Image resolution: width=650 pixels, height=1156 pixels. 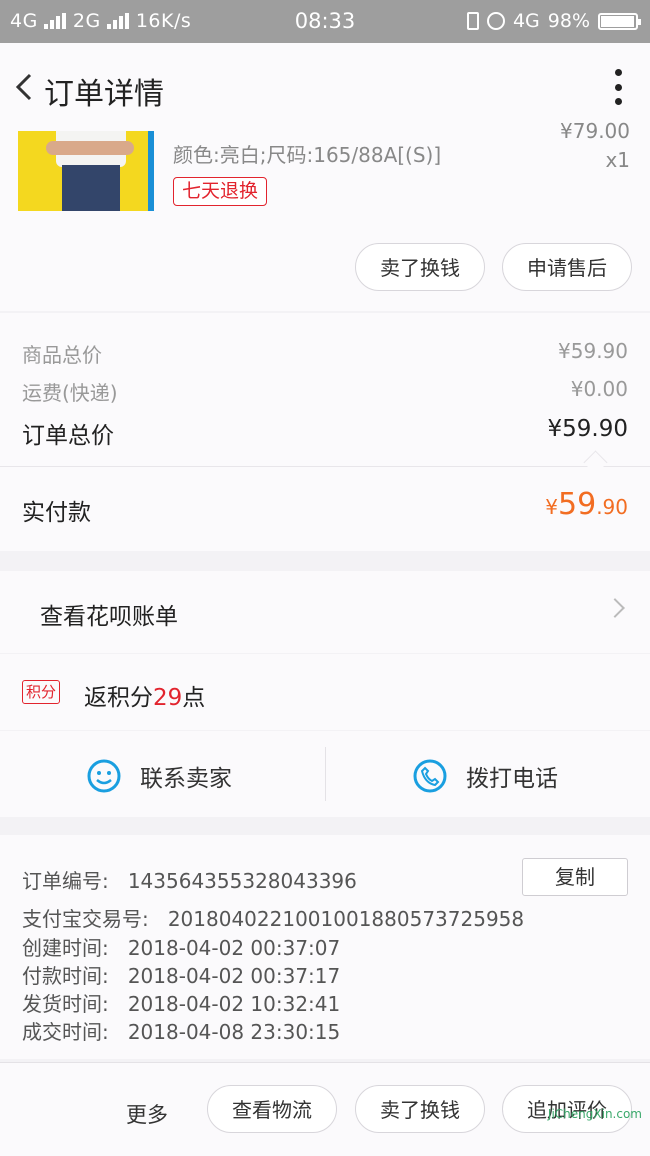 What do you see at coordinates (41, 692) in the screenshot?
I see `points-badge: 积分` at bounding box center [41, 692].